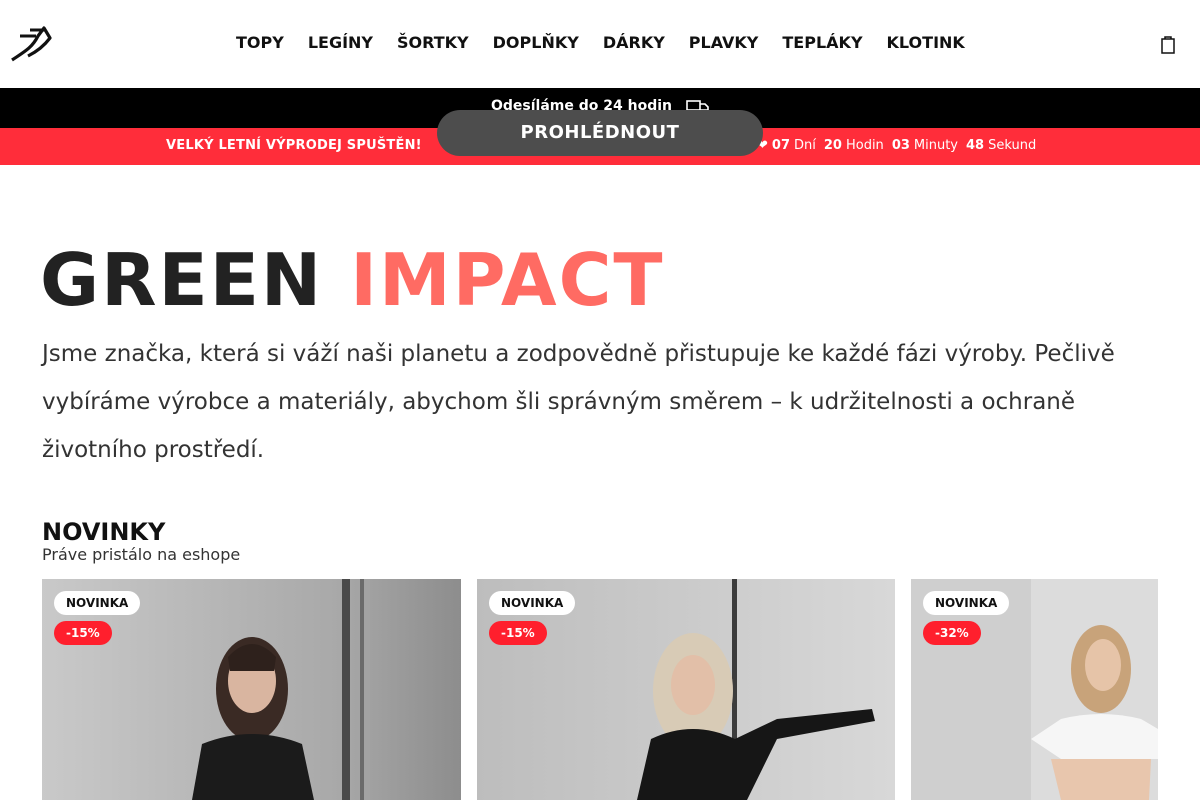 This screenshot has height=800, width=1200. I want to click on countdown-minutes-label: Minuty, so click(936, 145).